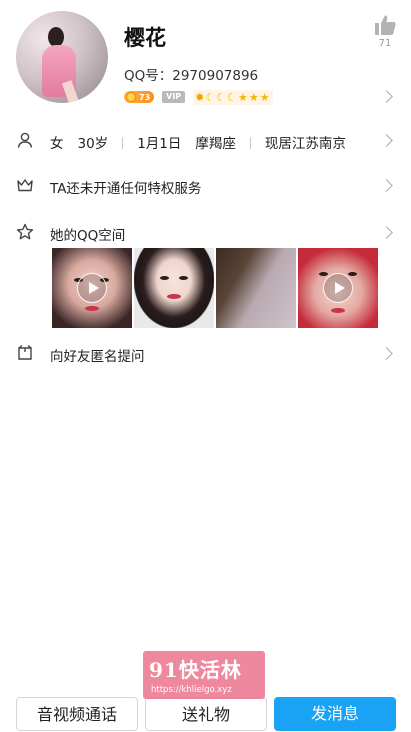 The image size is (411, 732). Describe the element at coordinates (205, 185) in the screenshot. I see `privilege-row: TA还未开通任何特权服务` at that location.